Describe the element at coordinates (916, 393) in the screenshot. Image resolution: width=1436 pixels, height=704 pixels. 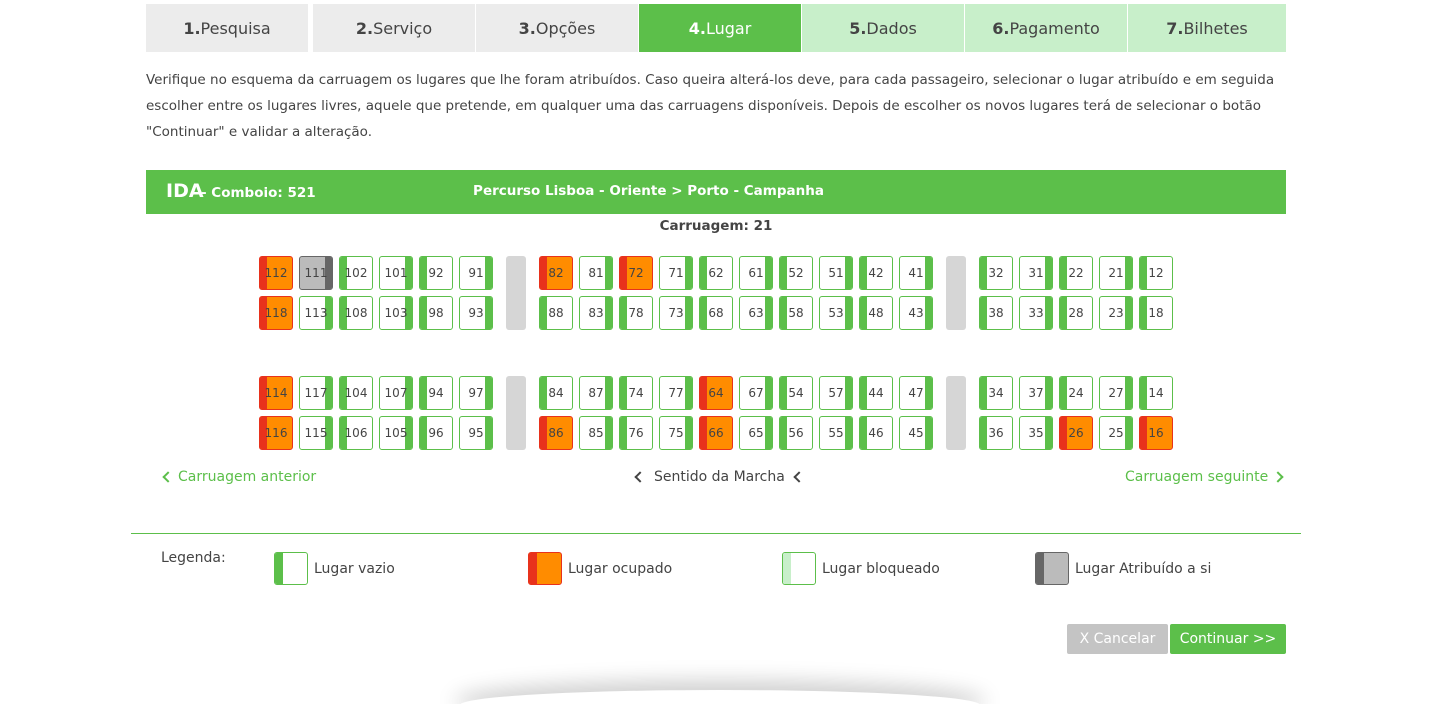
I see `seat-47: 47` at that location.